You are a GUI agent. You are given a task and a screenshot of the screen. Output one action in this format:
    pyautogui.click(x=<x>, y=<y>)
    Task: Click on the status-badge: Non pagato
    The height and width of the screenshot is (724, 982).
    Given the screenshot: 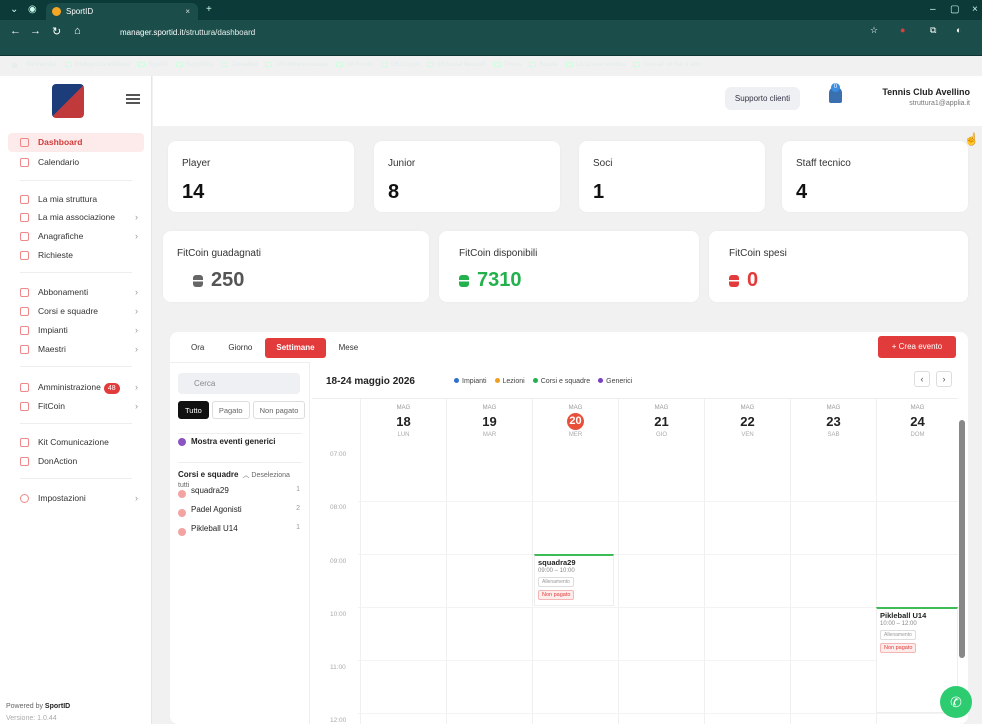 What is the action you would take?
    pyautogui.click(x=898, y=648)
    